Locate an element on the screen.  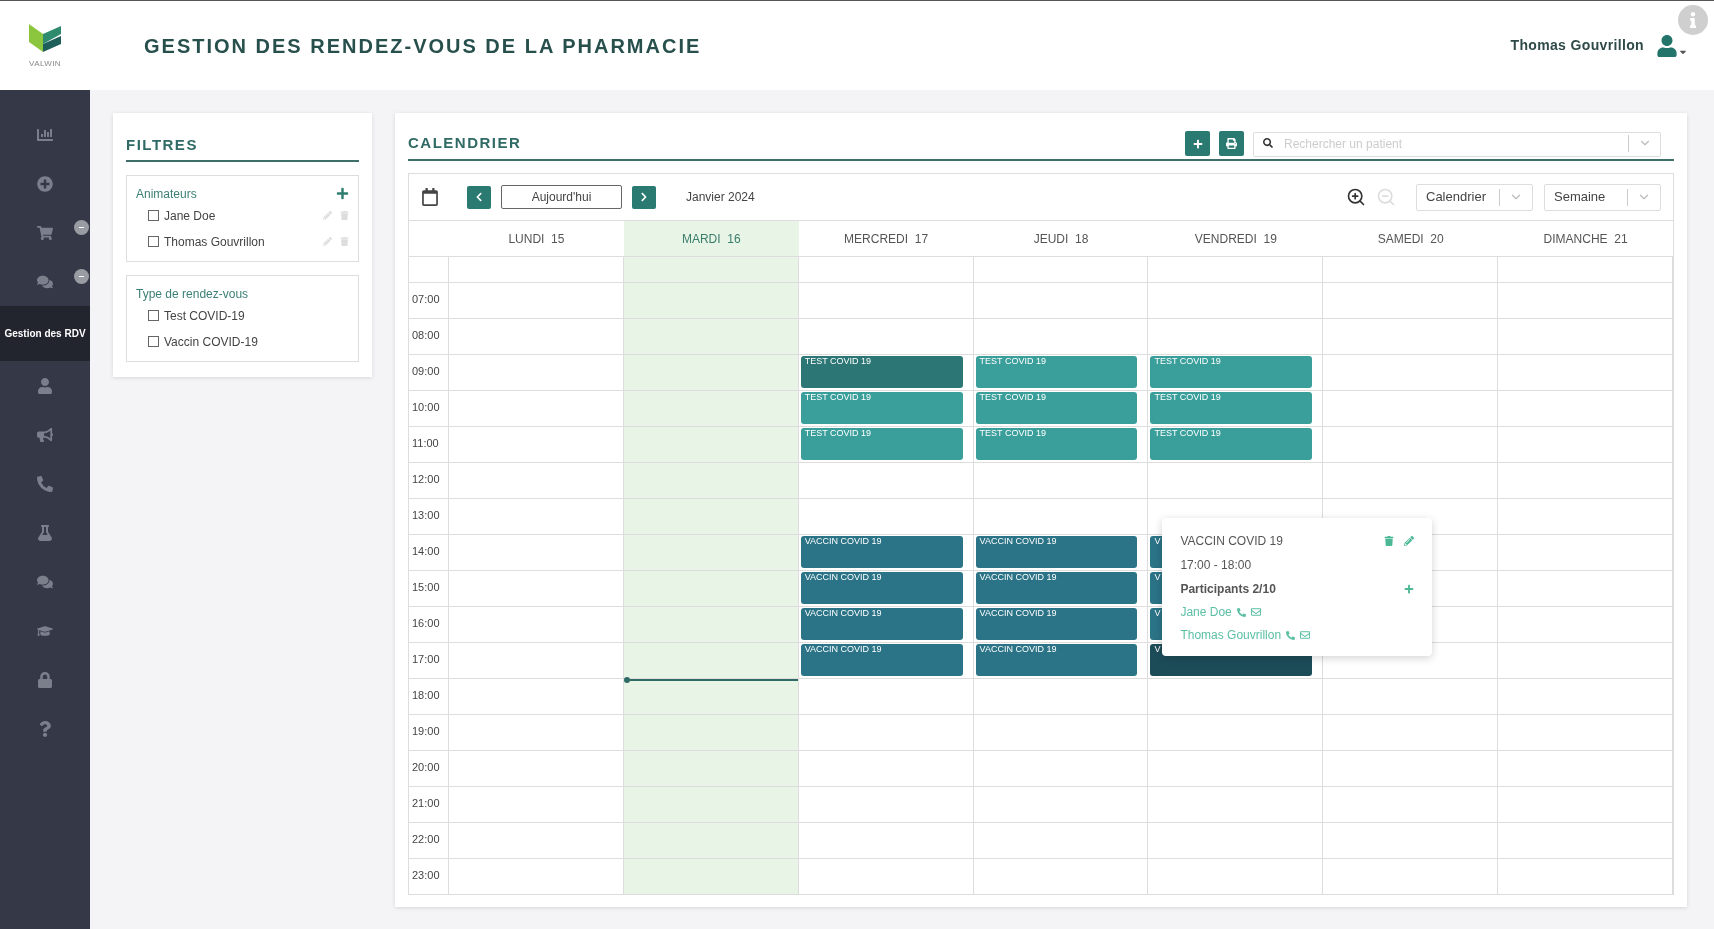
print-button is located at coordinates (1231, 143).